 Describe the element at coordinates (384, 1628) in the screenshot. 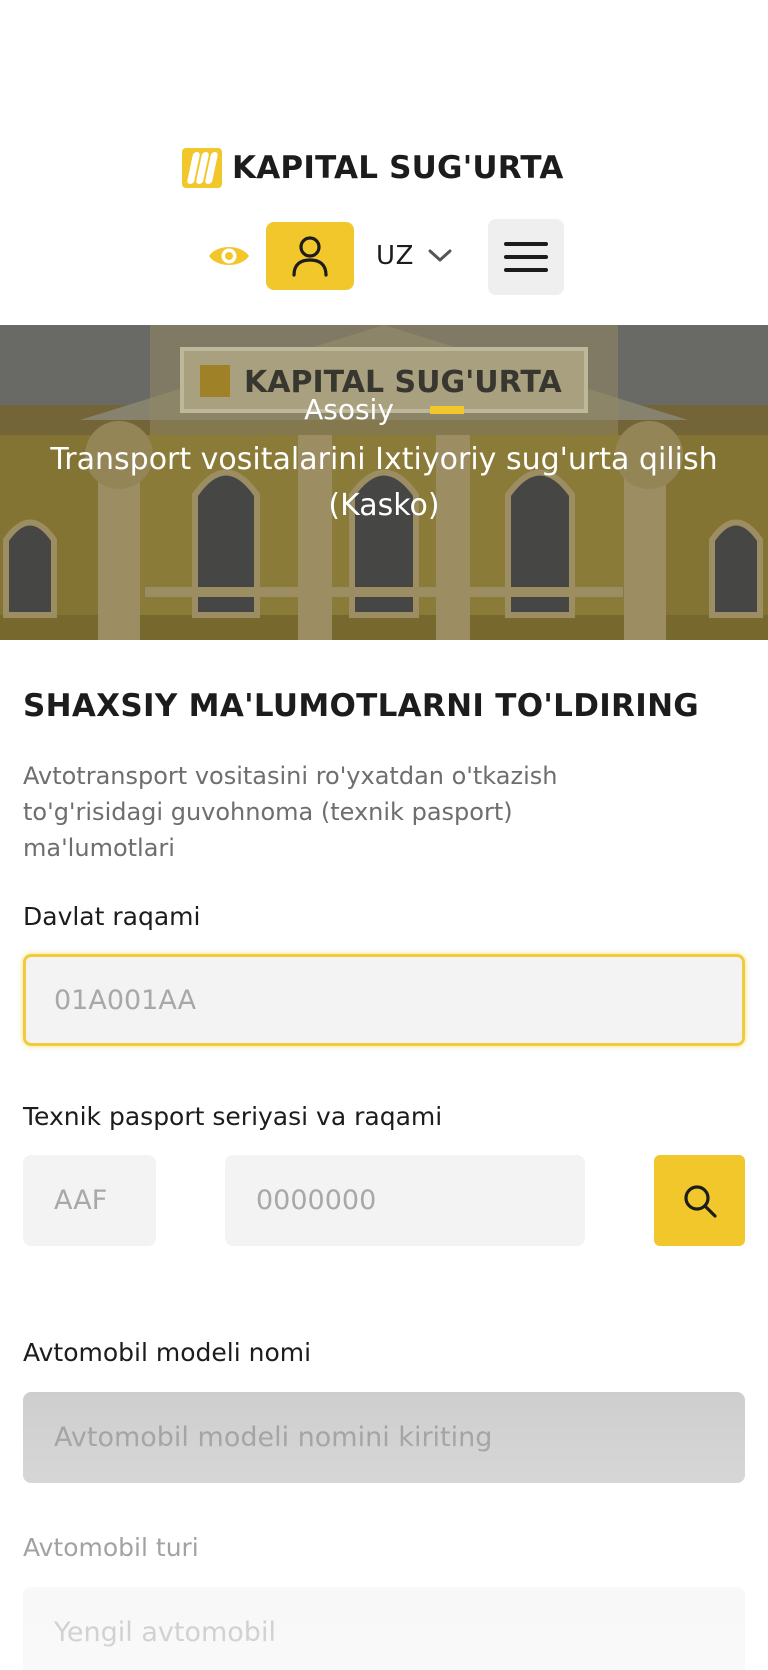

I see `car-type-input` at that location.